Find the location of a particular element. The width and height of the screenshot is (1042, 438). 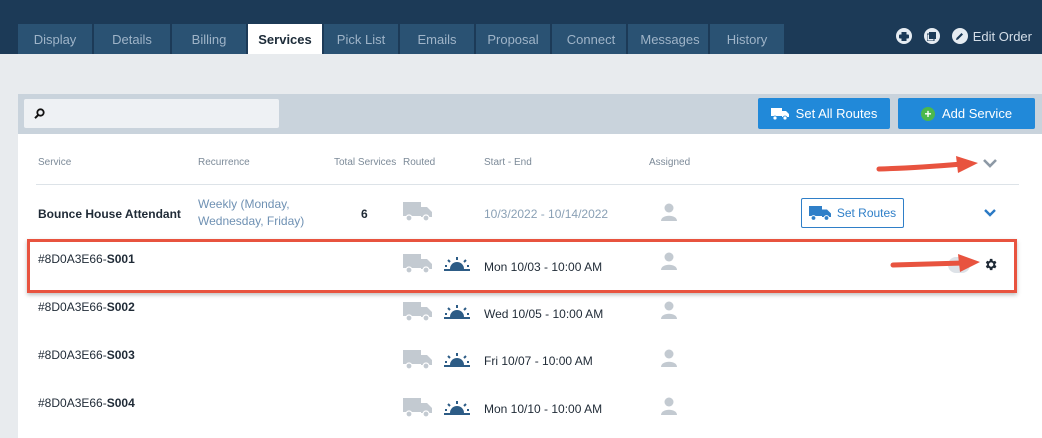

service-name: Bounce House Attendant is located at coordinates (109, 214).